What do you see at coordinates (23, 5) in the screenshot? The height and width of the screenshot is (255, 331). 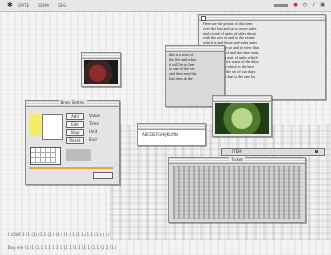 I see `menu-item-1: SPITE` at bounding box center [23, 5].